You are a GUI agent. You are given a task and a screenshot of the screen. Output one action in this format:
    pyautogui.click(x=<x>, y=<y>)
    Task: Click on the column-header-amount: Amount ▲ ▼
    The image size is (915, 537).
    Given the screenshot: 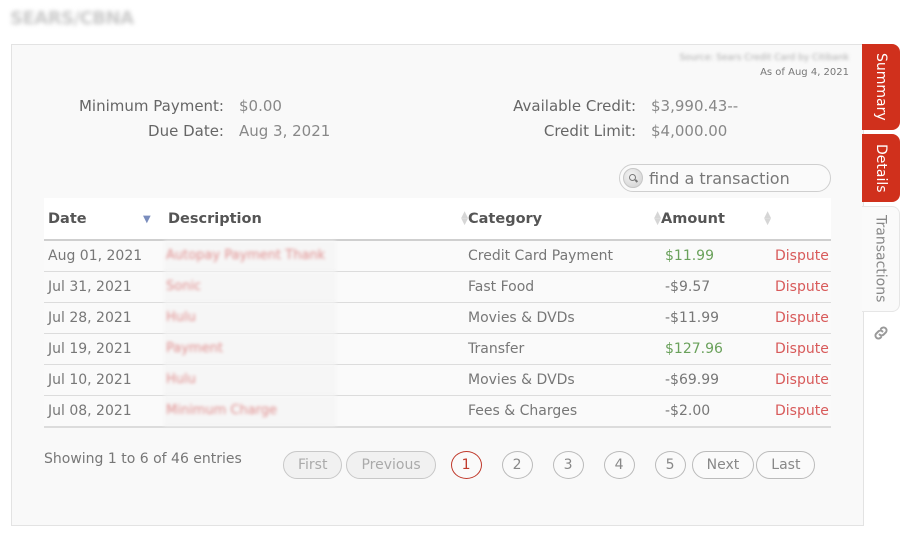 What is the action you would take?
    pyautogui.click(x=711, y=219)
    